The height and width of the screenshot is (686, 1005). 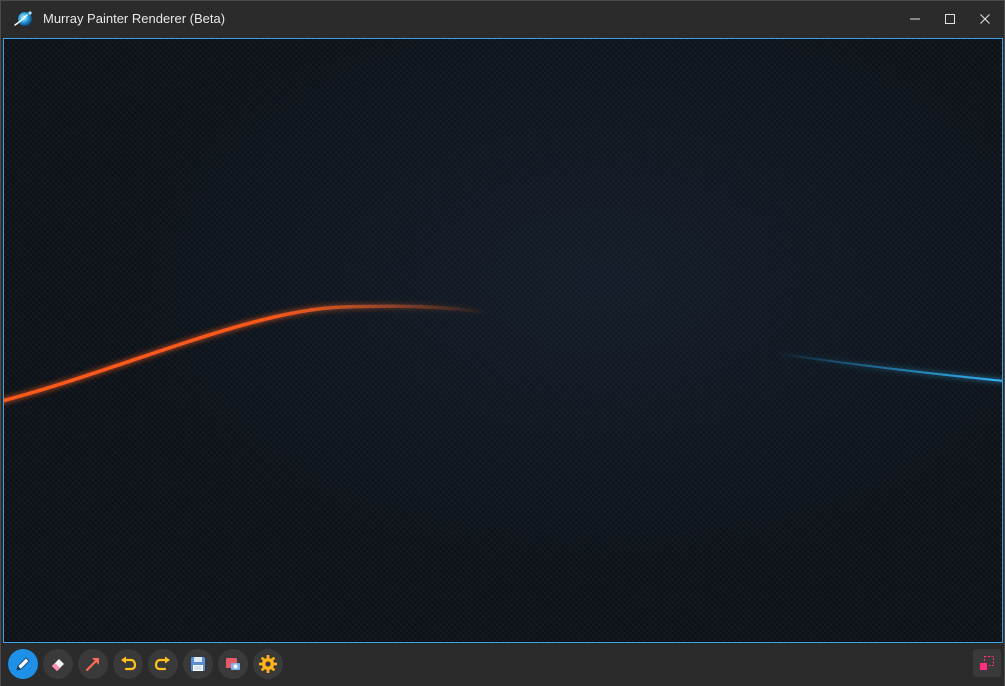 I want to click on screenshot-icon, so click(x=233, y=664).